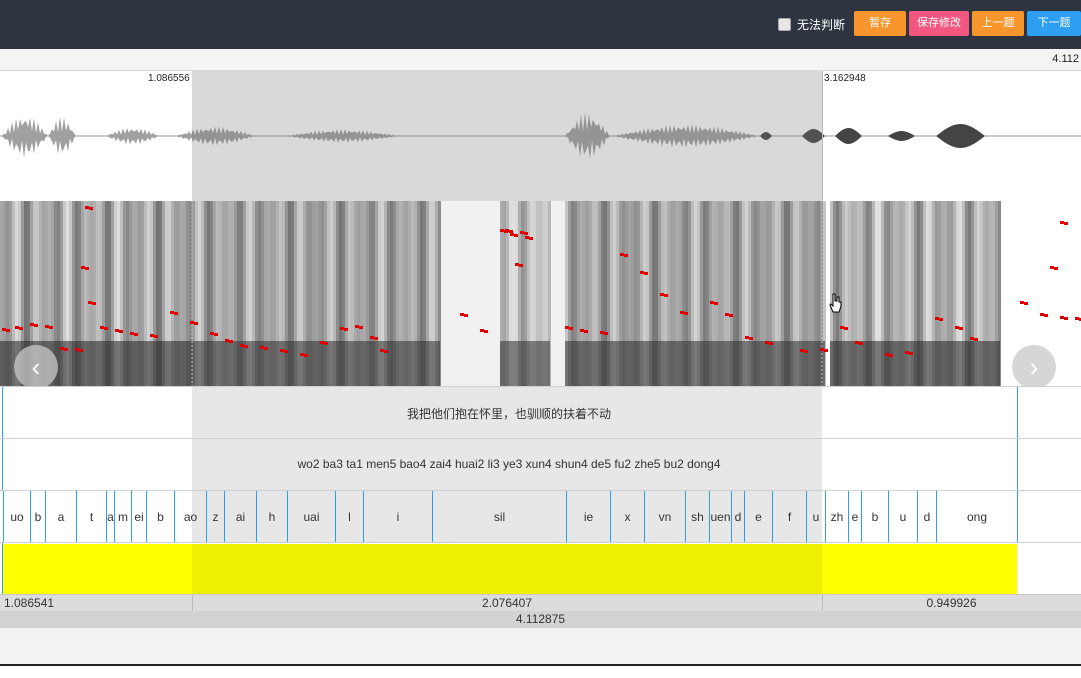 The height and width of the screenshot is (678, 1081). What do you see at coordinates (939, 23) in the screenshot?
I see `save-changes-button: 保存修改` at bounding box center [939, 23].